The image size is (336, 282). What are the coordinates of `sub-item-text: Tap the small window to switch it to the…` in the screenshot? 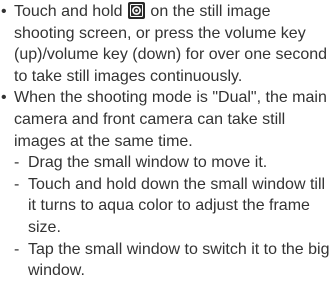 It's located at (179, 260).